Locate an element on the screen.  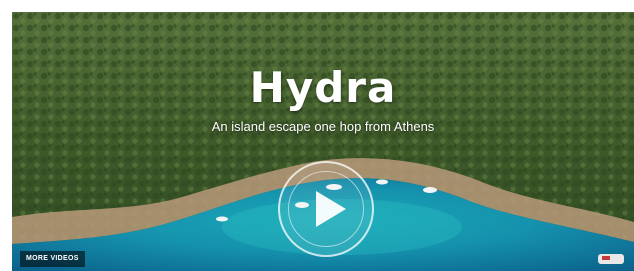
more-videos-button: MORE VIDEOS is located at coordinates (52, 259).